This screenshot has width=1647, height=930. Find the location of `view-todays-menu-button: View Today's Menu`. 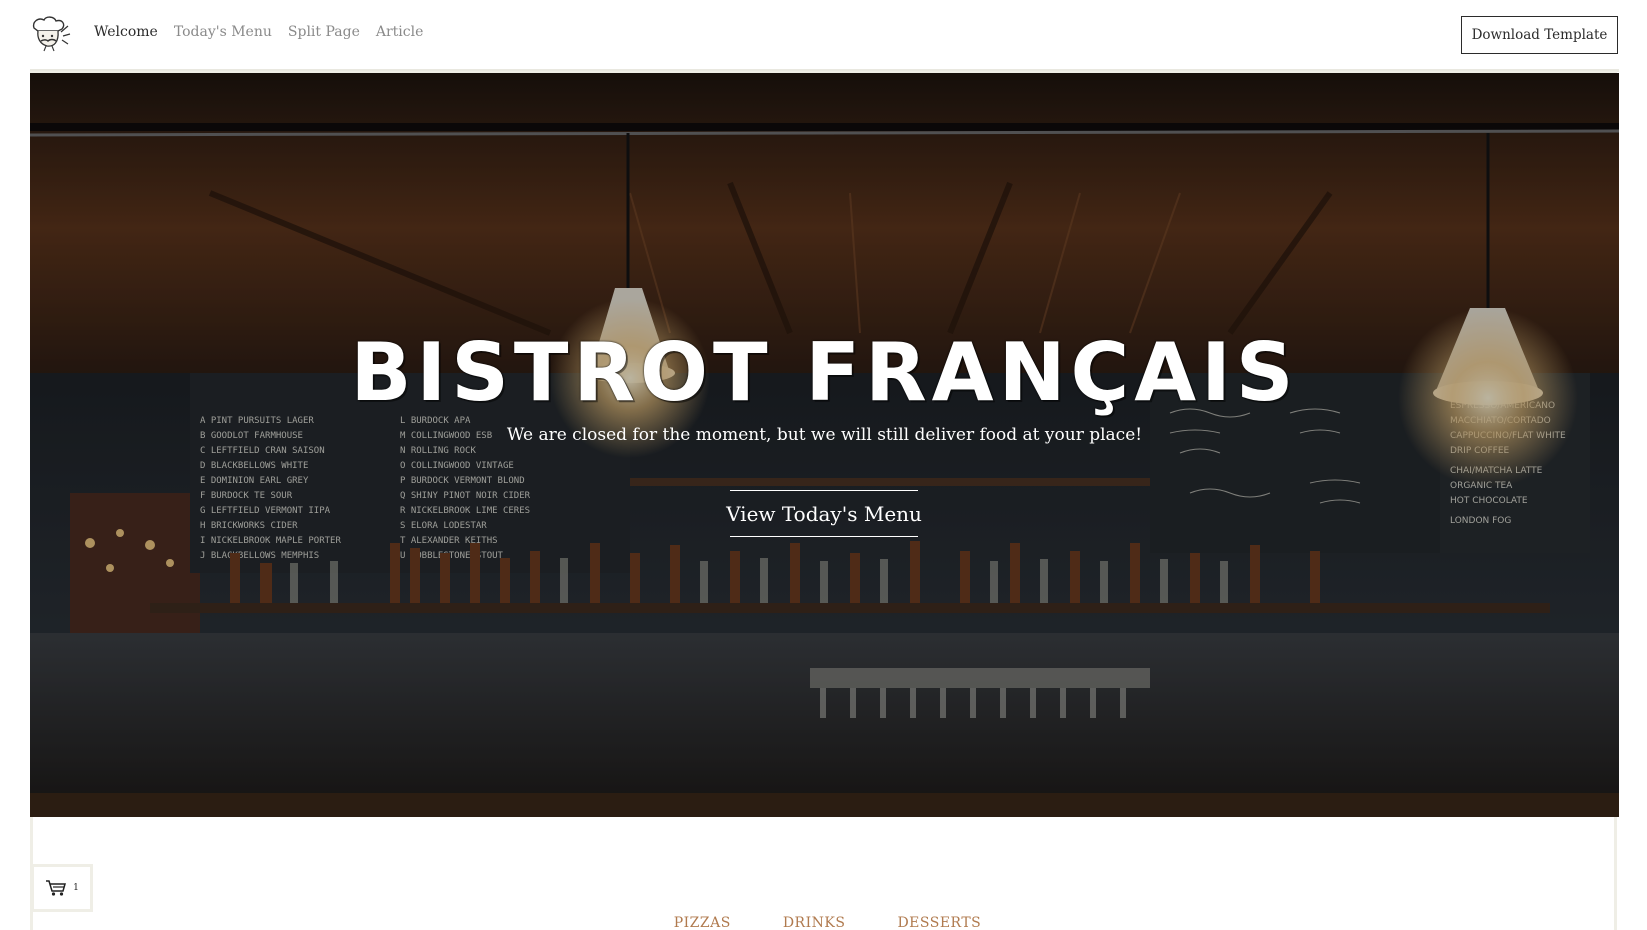

view-todays-menu-button: View Today's Menu is located at coordinates (824, 513).